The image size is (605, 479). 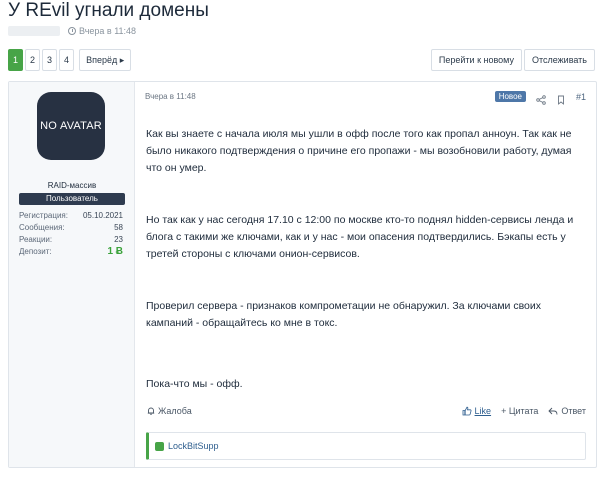 What do you see at coordinates (366, 446) in the screenshot?
I see `reactions-bar: LockBitSupp` at bounding box center [366, 446].